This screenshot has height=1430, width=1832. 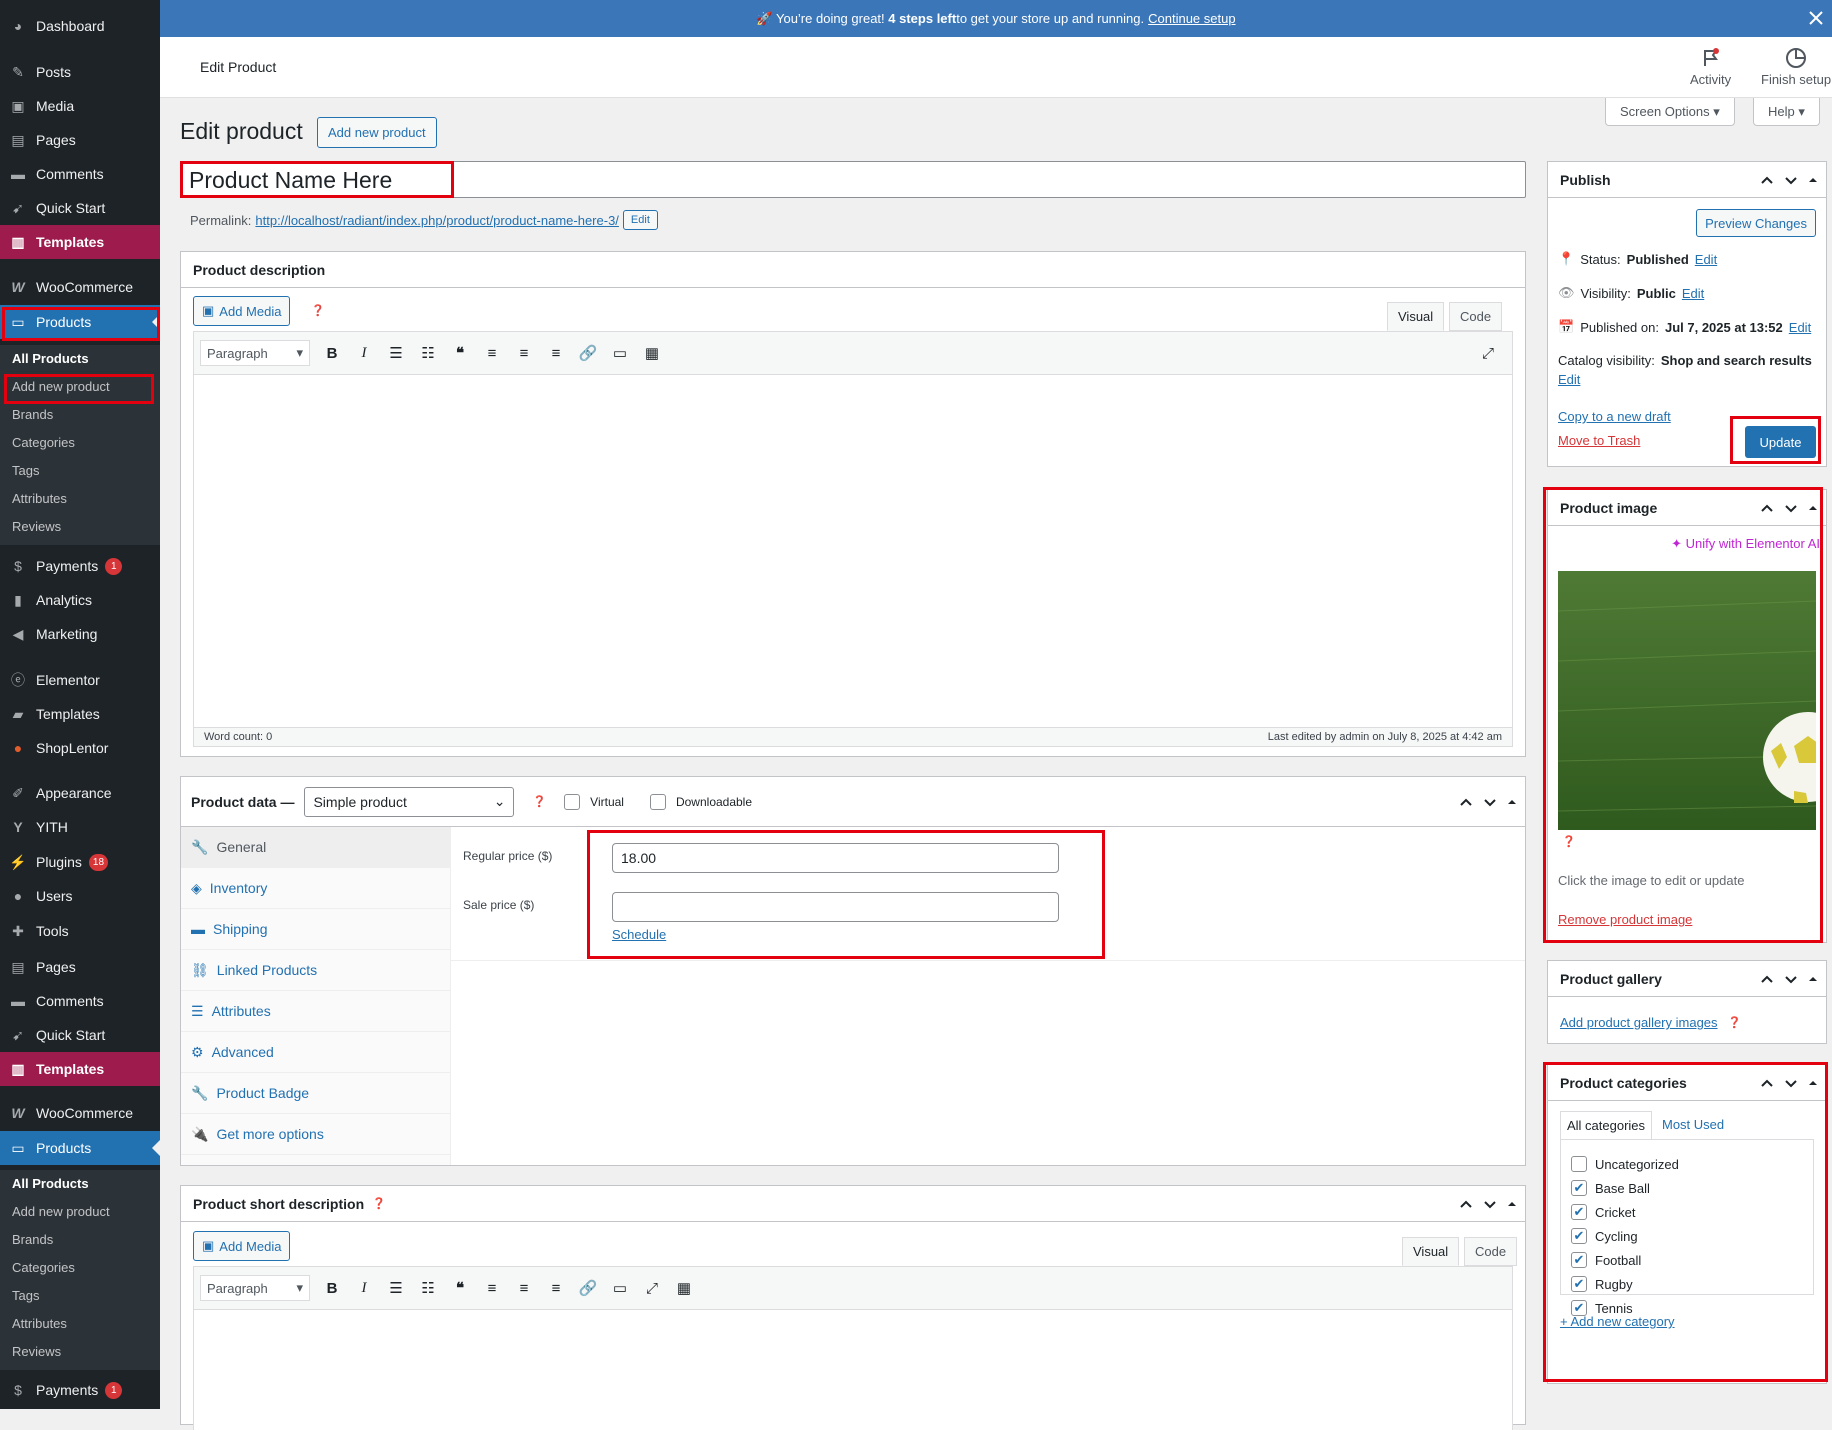 I want to click on align-right-icon: ≡, so click(x=556, y=353).